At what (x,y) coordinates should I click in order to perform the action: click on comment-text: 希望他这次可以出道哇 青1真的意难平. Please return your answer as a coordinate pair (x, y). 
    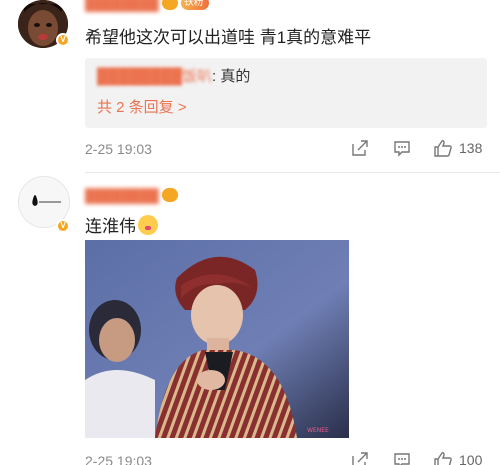
    Looking at the image, I should click on (228, 37).